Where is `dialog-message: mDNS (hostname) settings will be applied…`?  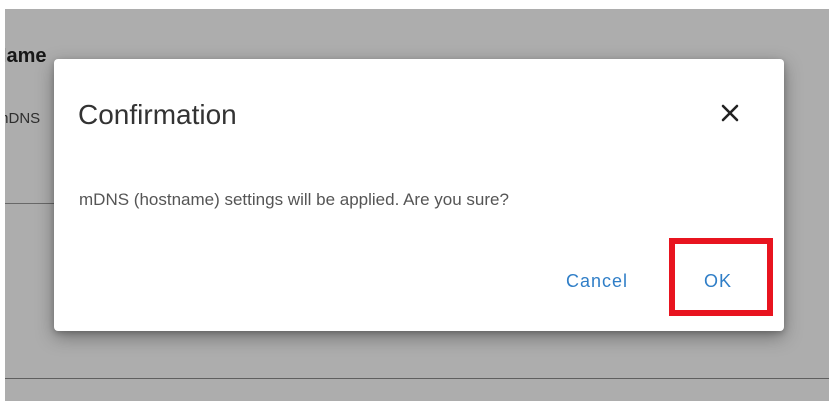 dialog-message: mDNS (hostname) settings will be applied… is located at coordinates (294, 199).